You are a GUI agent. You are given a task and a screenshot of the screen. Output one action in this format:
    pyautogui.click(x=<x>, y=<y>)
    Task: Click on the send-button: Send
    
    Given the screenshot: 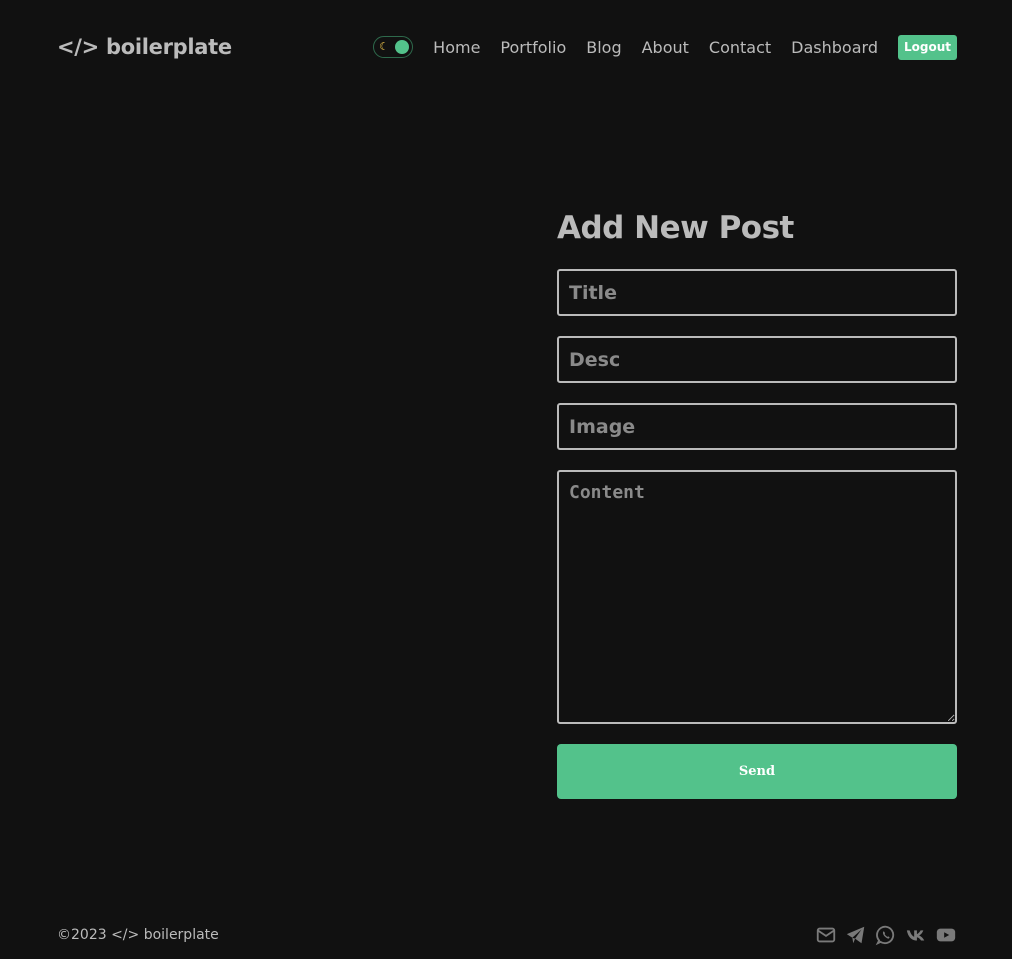 What is the action you would take?
    pyautogui.click(x=757, y=771)
    